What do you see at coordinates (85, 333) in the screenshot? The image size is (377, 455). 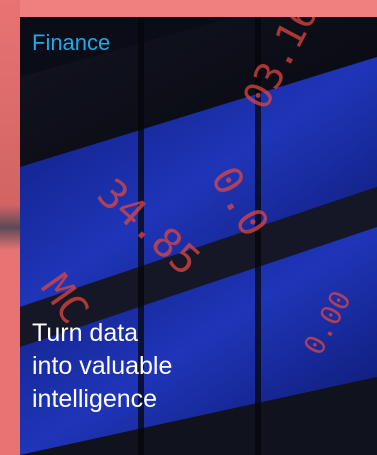 I see `tagline-line: Turn data` at bounding box center [85, 333].